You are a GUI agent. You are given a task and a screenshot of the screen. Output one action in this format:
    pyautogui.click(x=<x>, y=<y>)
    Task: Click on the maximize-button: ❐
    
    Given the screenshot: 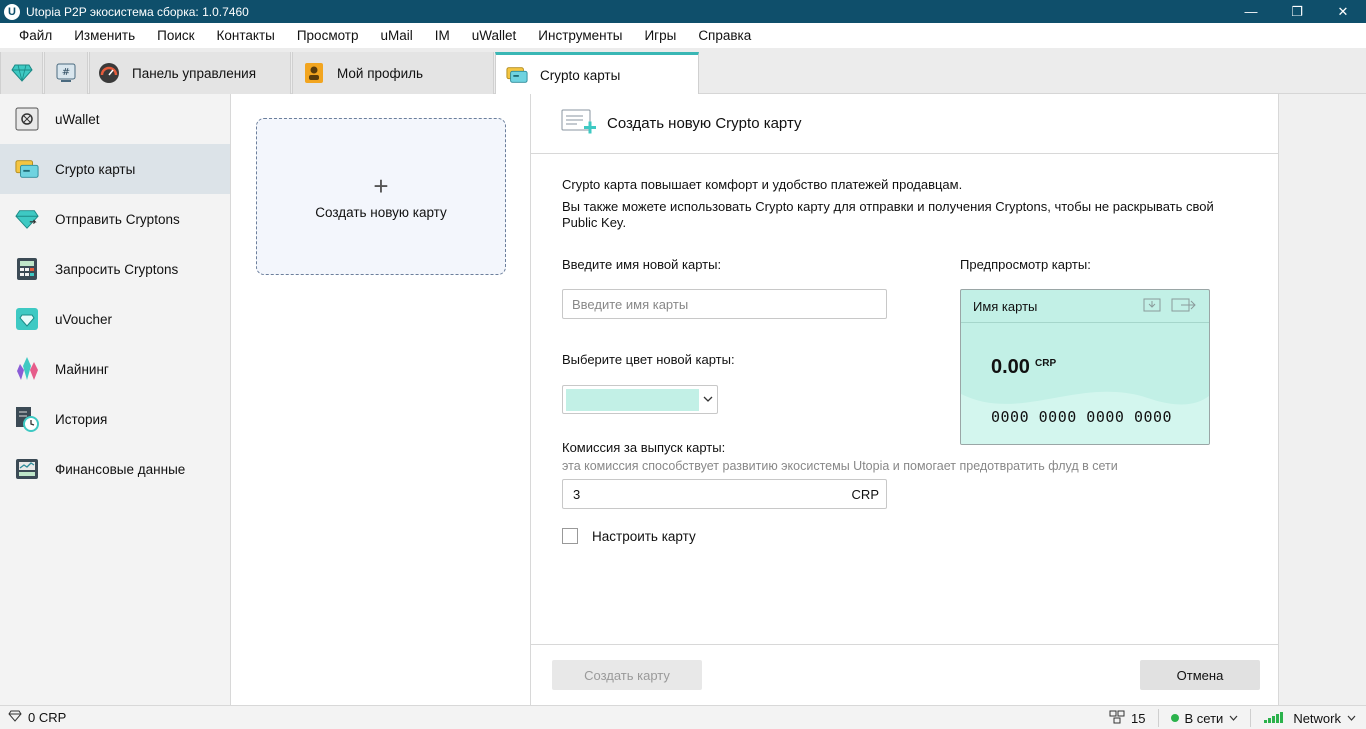 What is the action you would take?
    pyautogui.click(x=1297, y=11)
    